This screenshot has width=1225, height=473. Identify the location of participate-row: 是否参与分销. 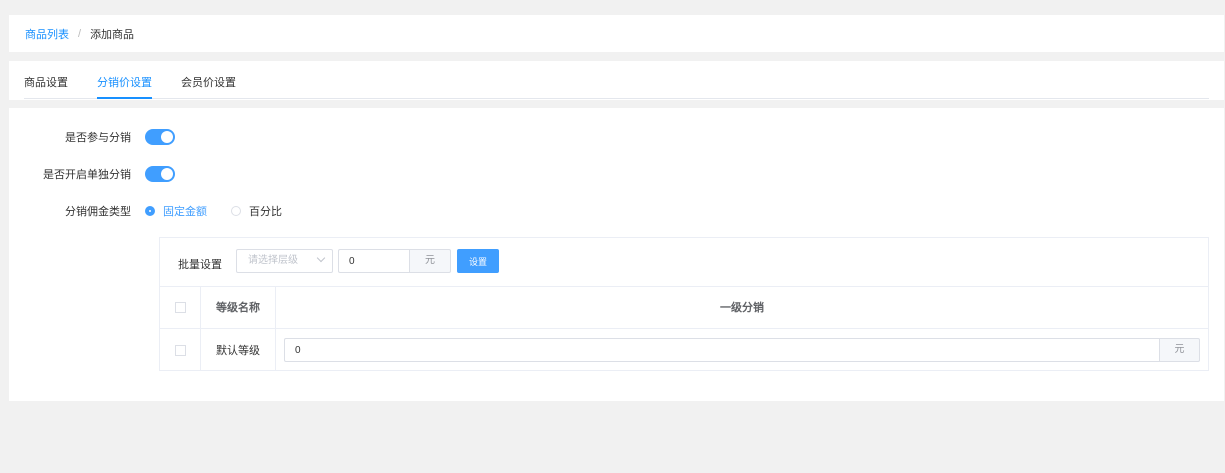
(92, 137).